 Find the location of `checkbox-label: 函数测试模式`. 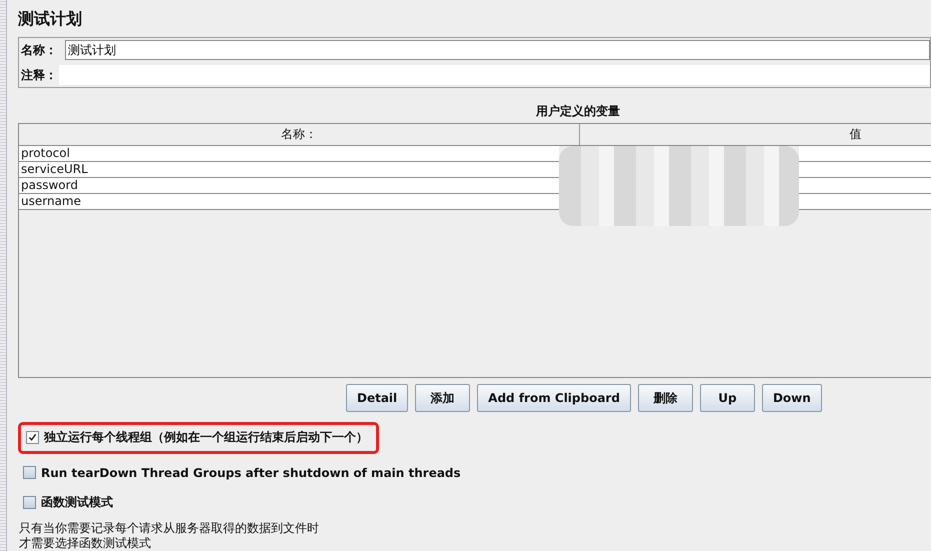

checkbox-label: 函数测试模式 is located at coordinates (77, 502).